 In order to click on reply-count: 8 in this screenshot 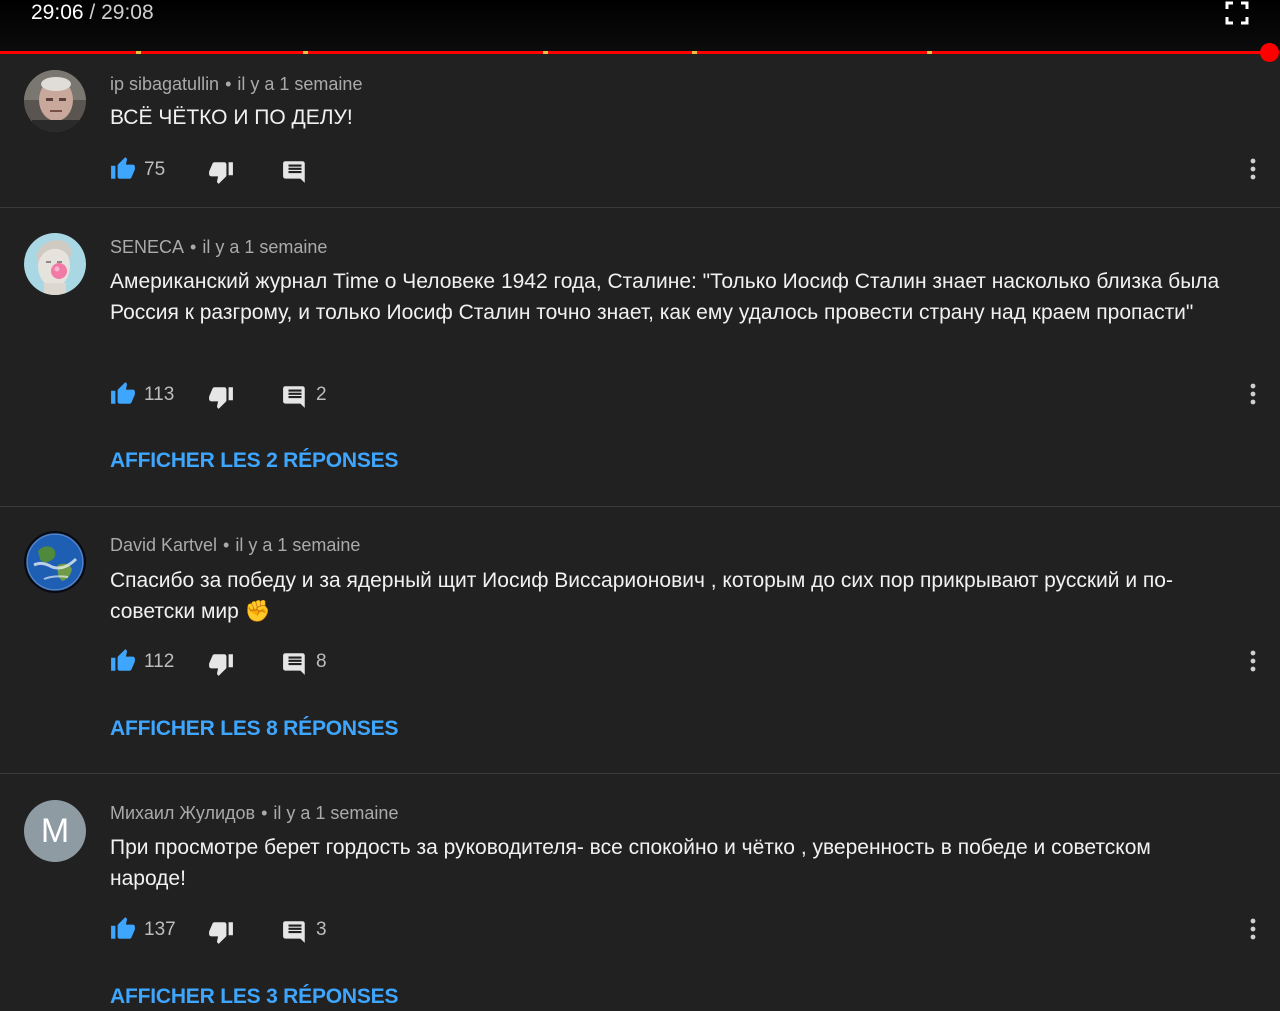, I will do `click(321, 661)`.